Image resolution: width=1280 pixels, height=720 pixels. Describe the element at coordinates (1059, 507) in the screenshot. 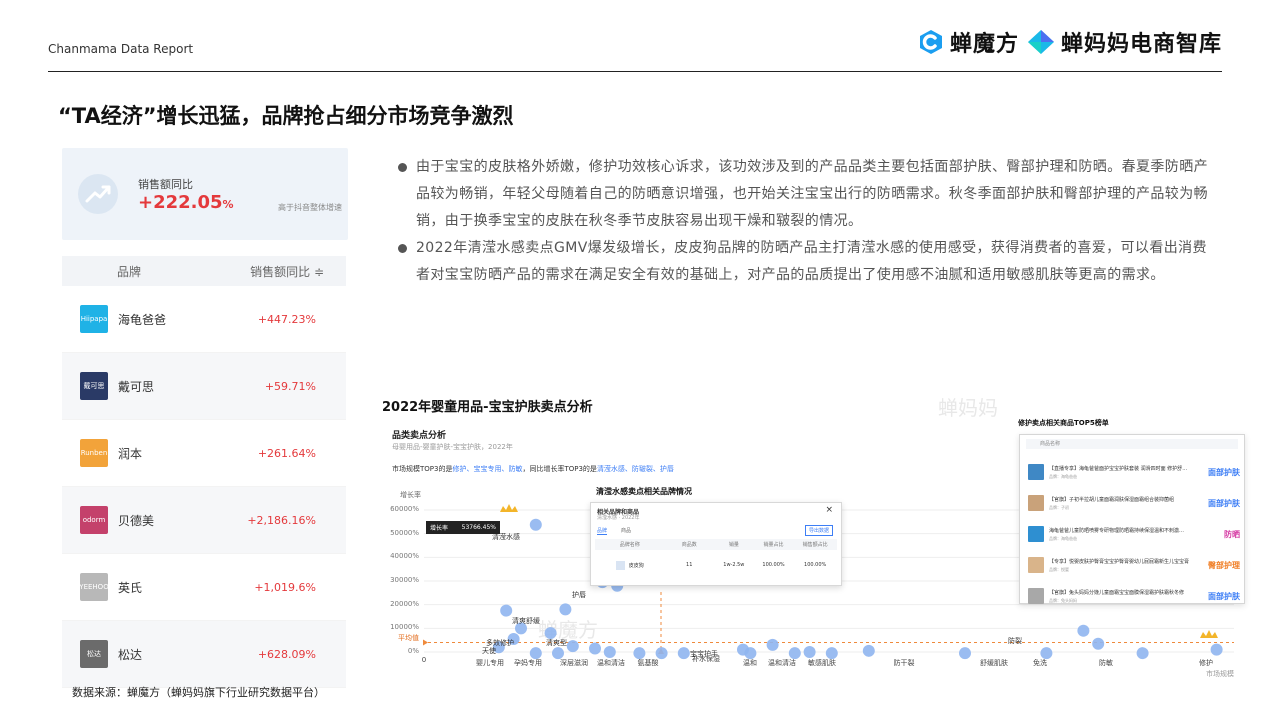

I see `product-meta: 品牌：子初` at that location.